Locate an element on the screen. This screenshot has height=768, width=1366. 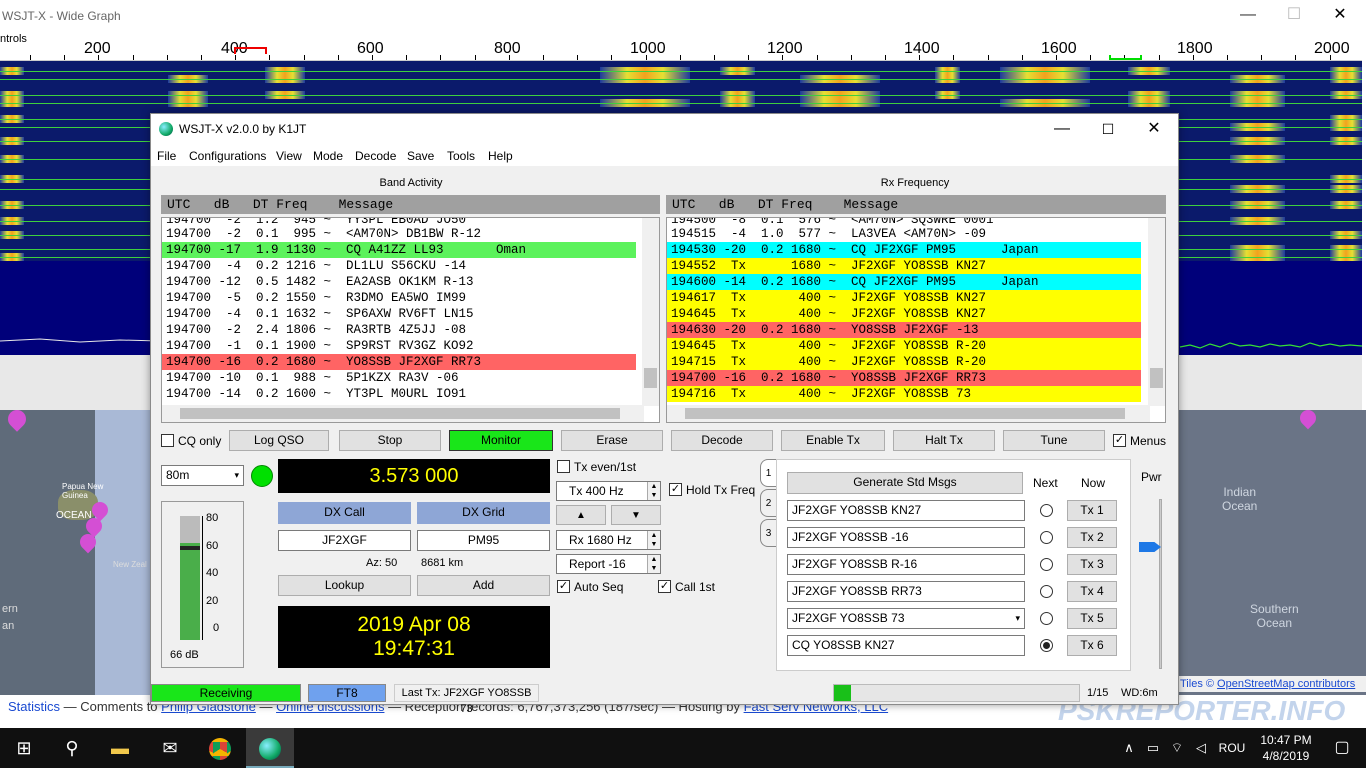
tx1-now-button: Tx 1 is located at coordinates (1092, 510).